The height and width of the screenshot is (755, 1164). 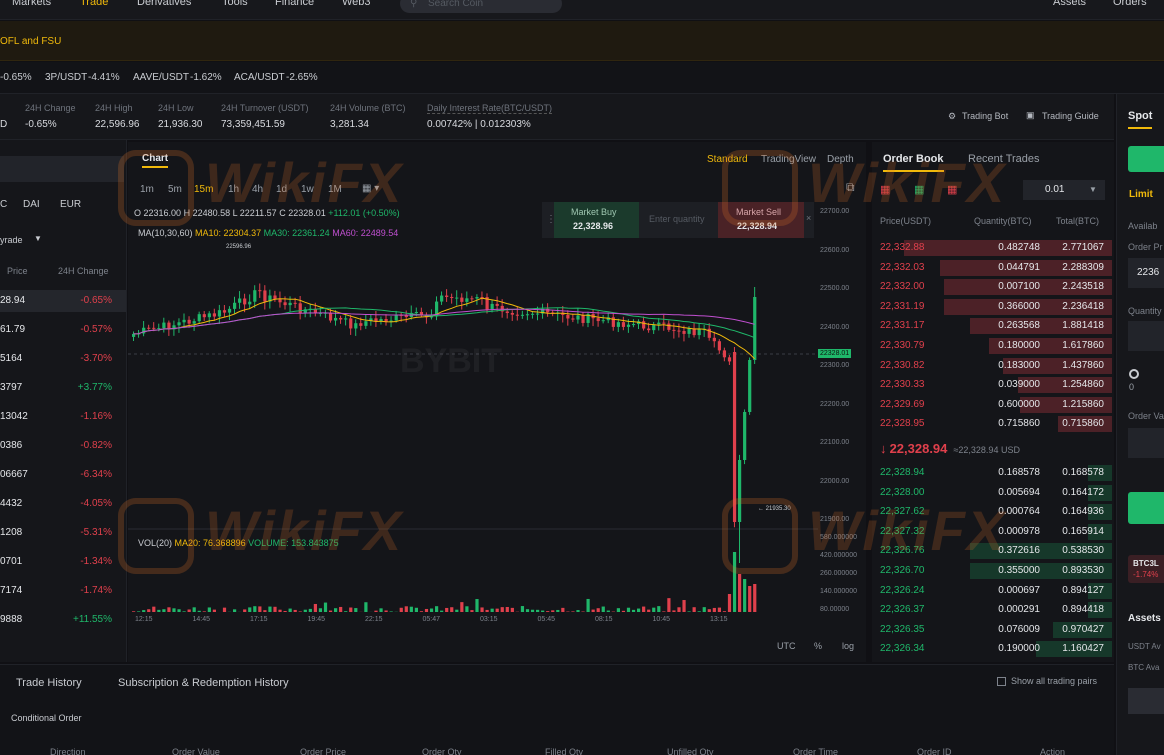 I want to click on order-price: 22,326.24, so click(x=902, y=590).